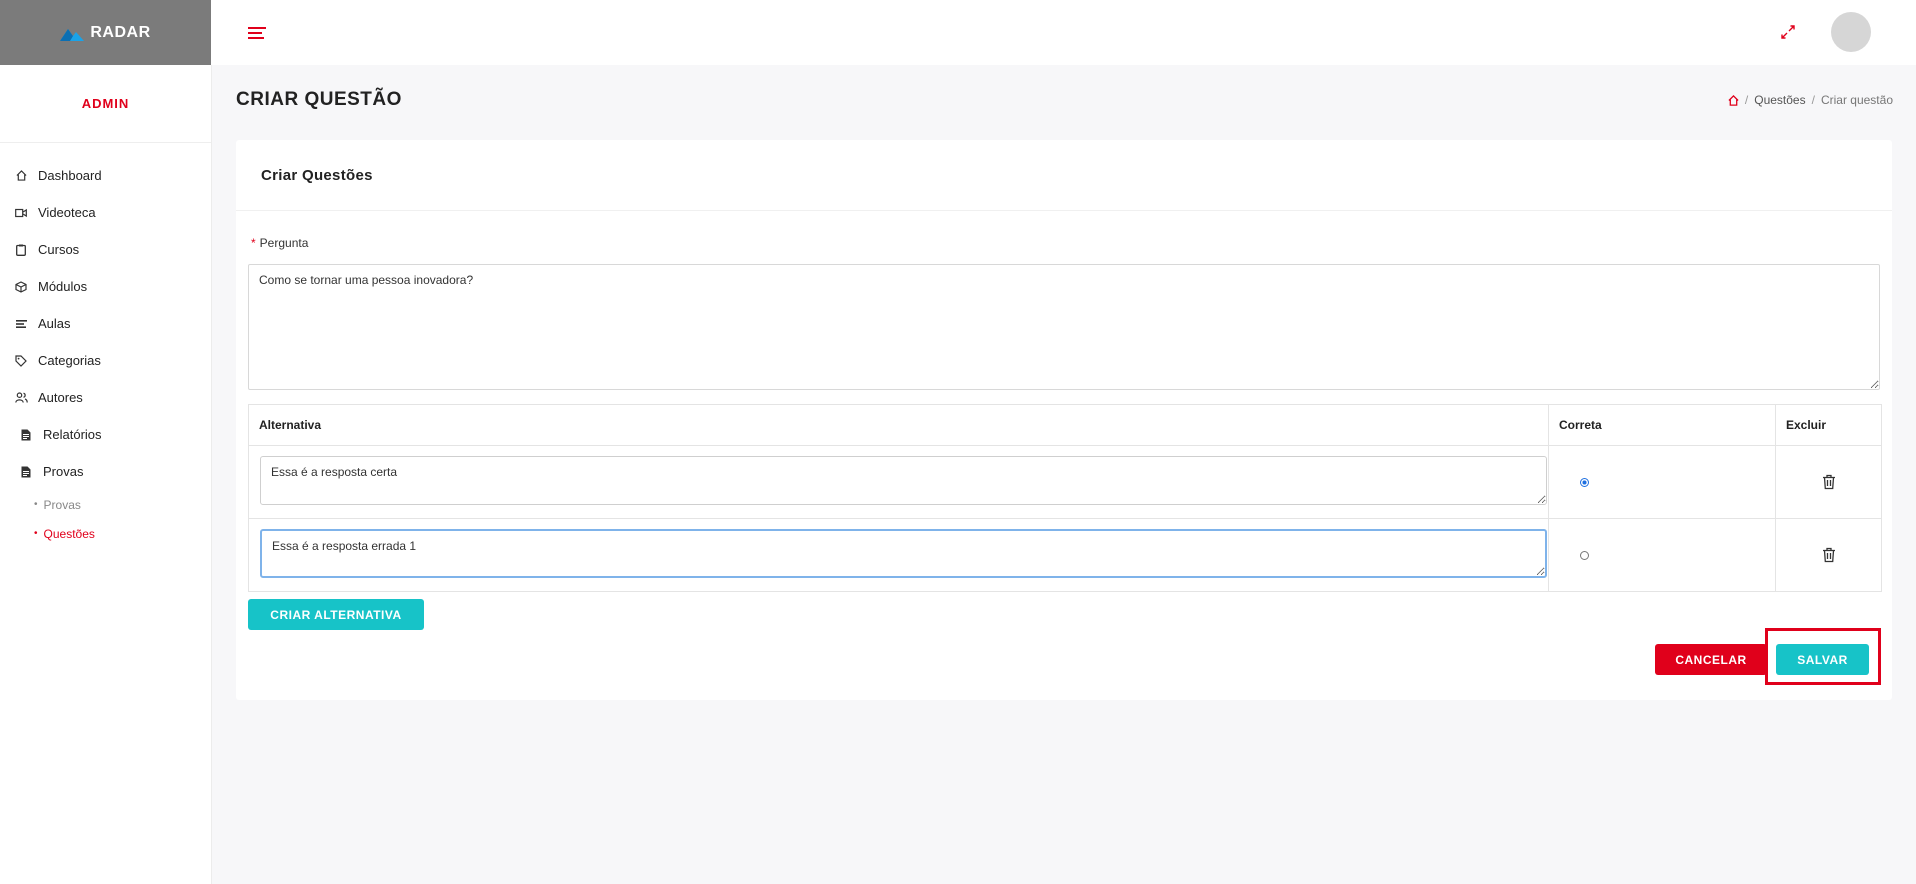 The image size is (1916, 884). Describe the element at coordinates (21, 287) in the screenshot. I see `cube-icon` at that location.